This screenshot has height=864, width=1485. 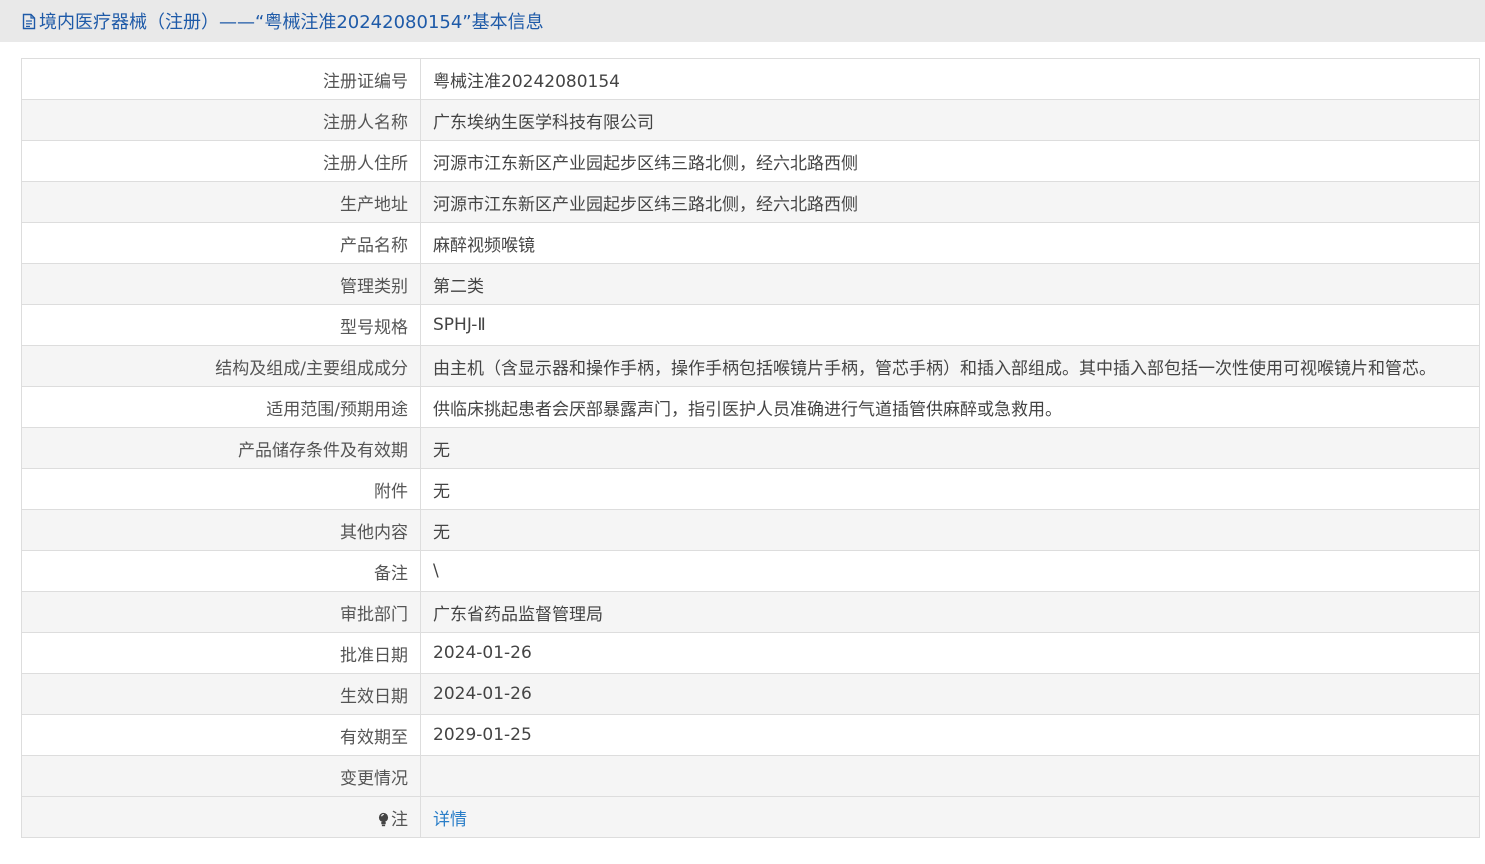 What do you see at coordinates (221, 407) in the screenshot?
I see `row-label: 适用范围/预期用途` at bounding box center [221, 407].